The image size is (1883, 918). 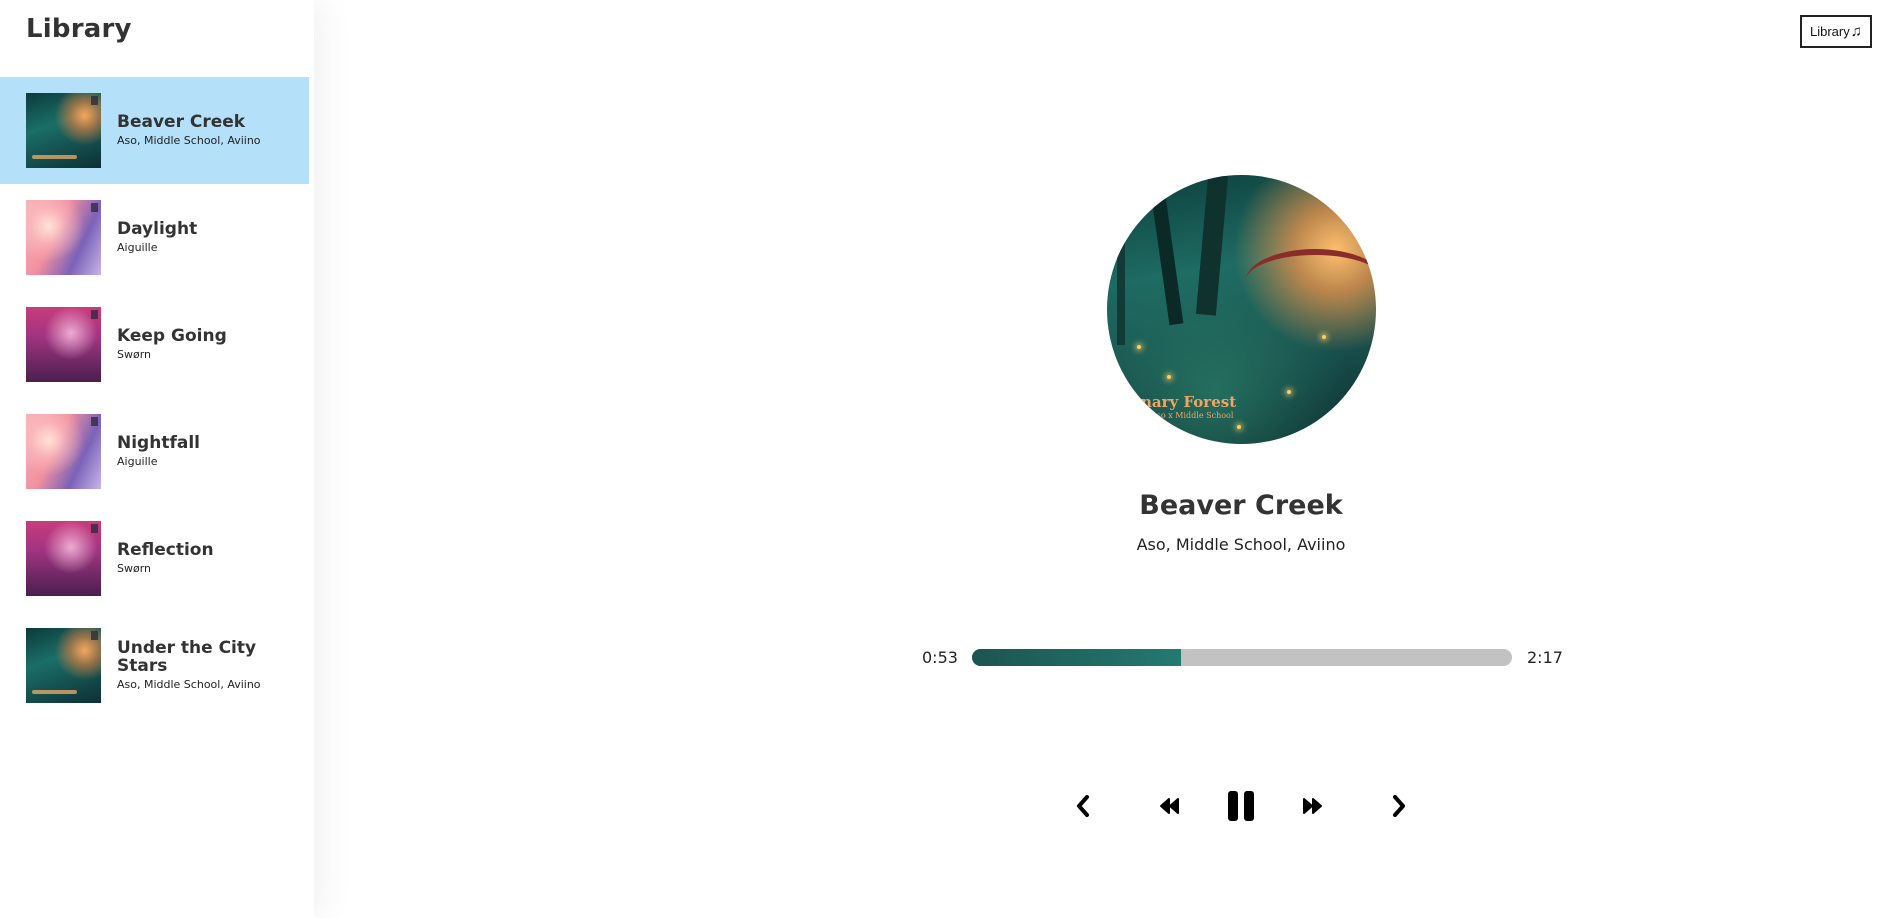 I want to click on song-title: Nightfall, so click(x=158, y=443).